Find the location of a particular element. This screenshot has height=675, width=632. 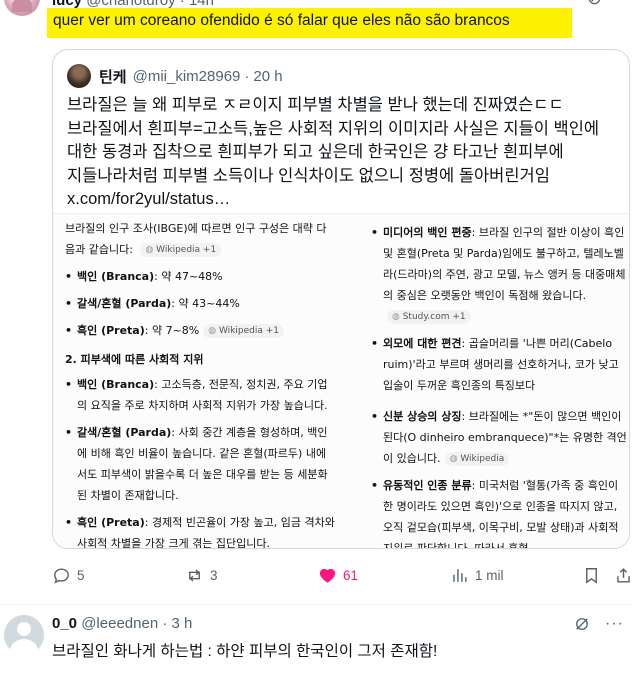

views-icon is located at coordinates (460, 575).